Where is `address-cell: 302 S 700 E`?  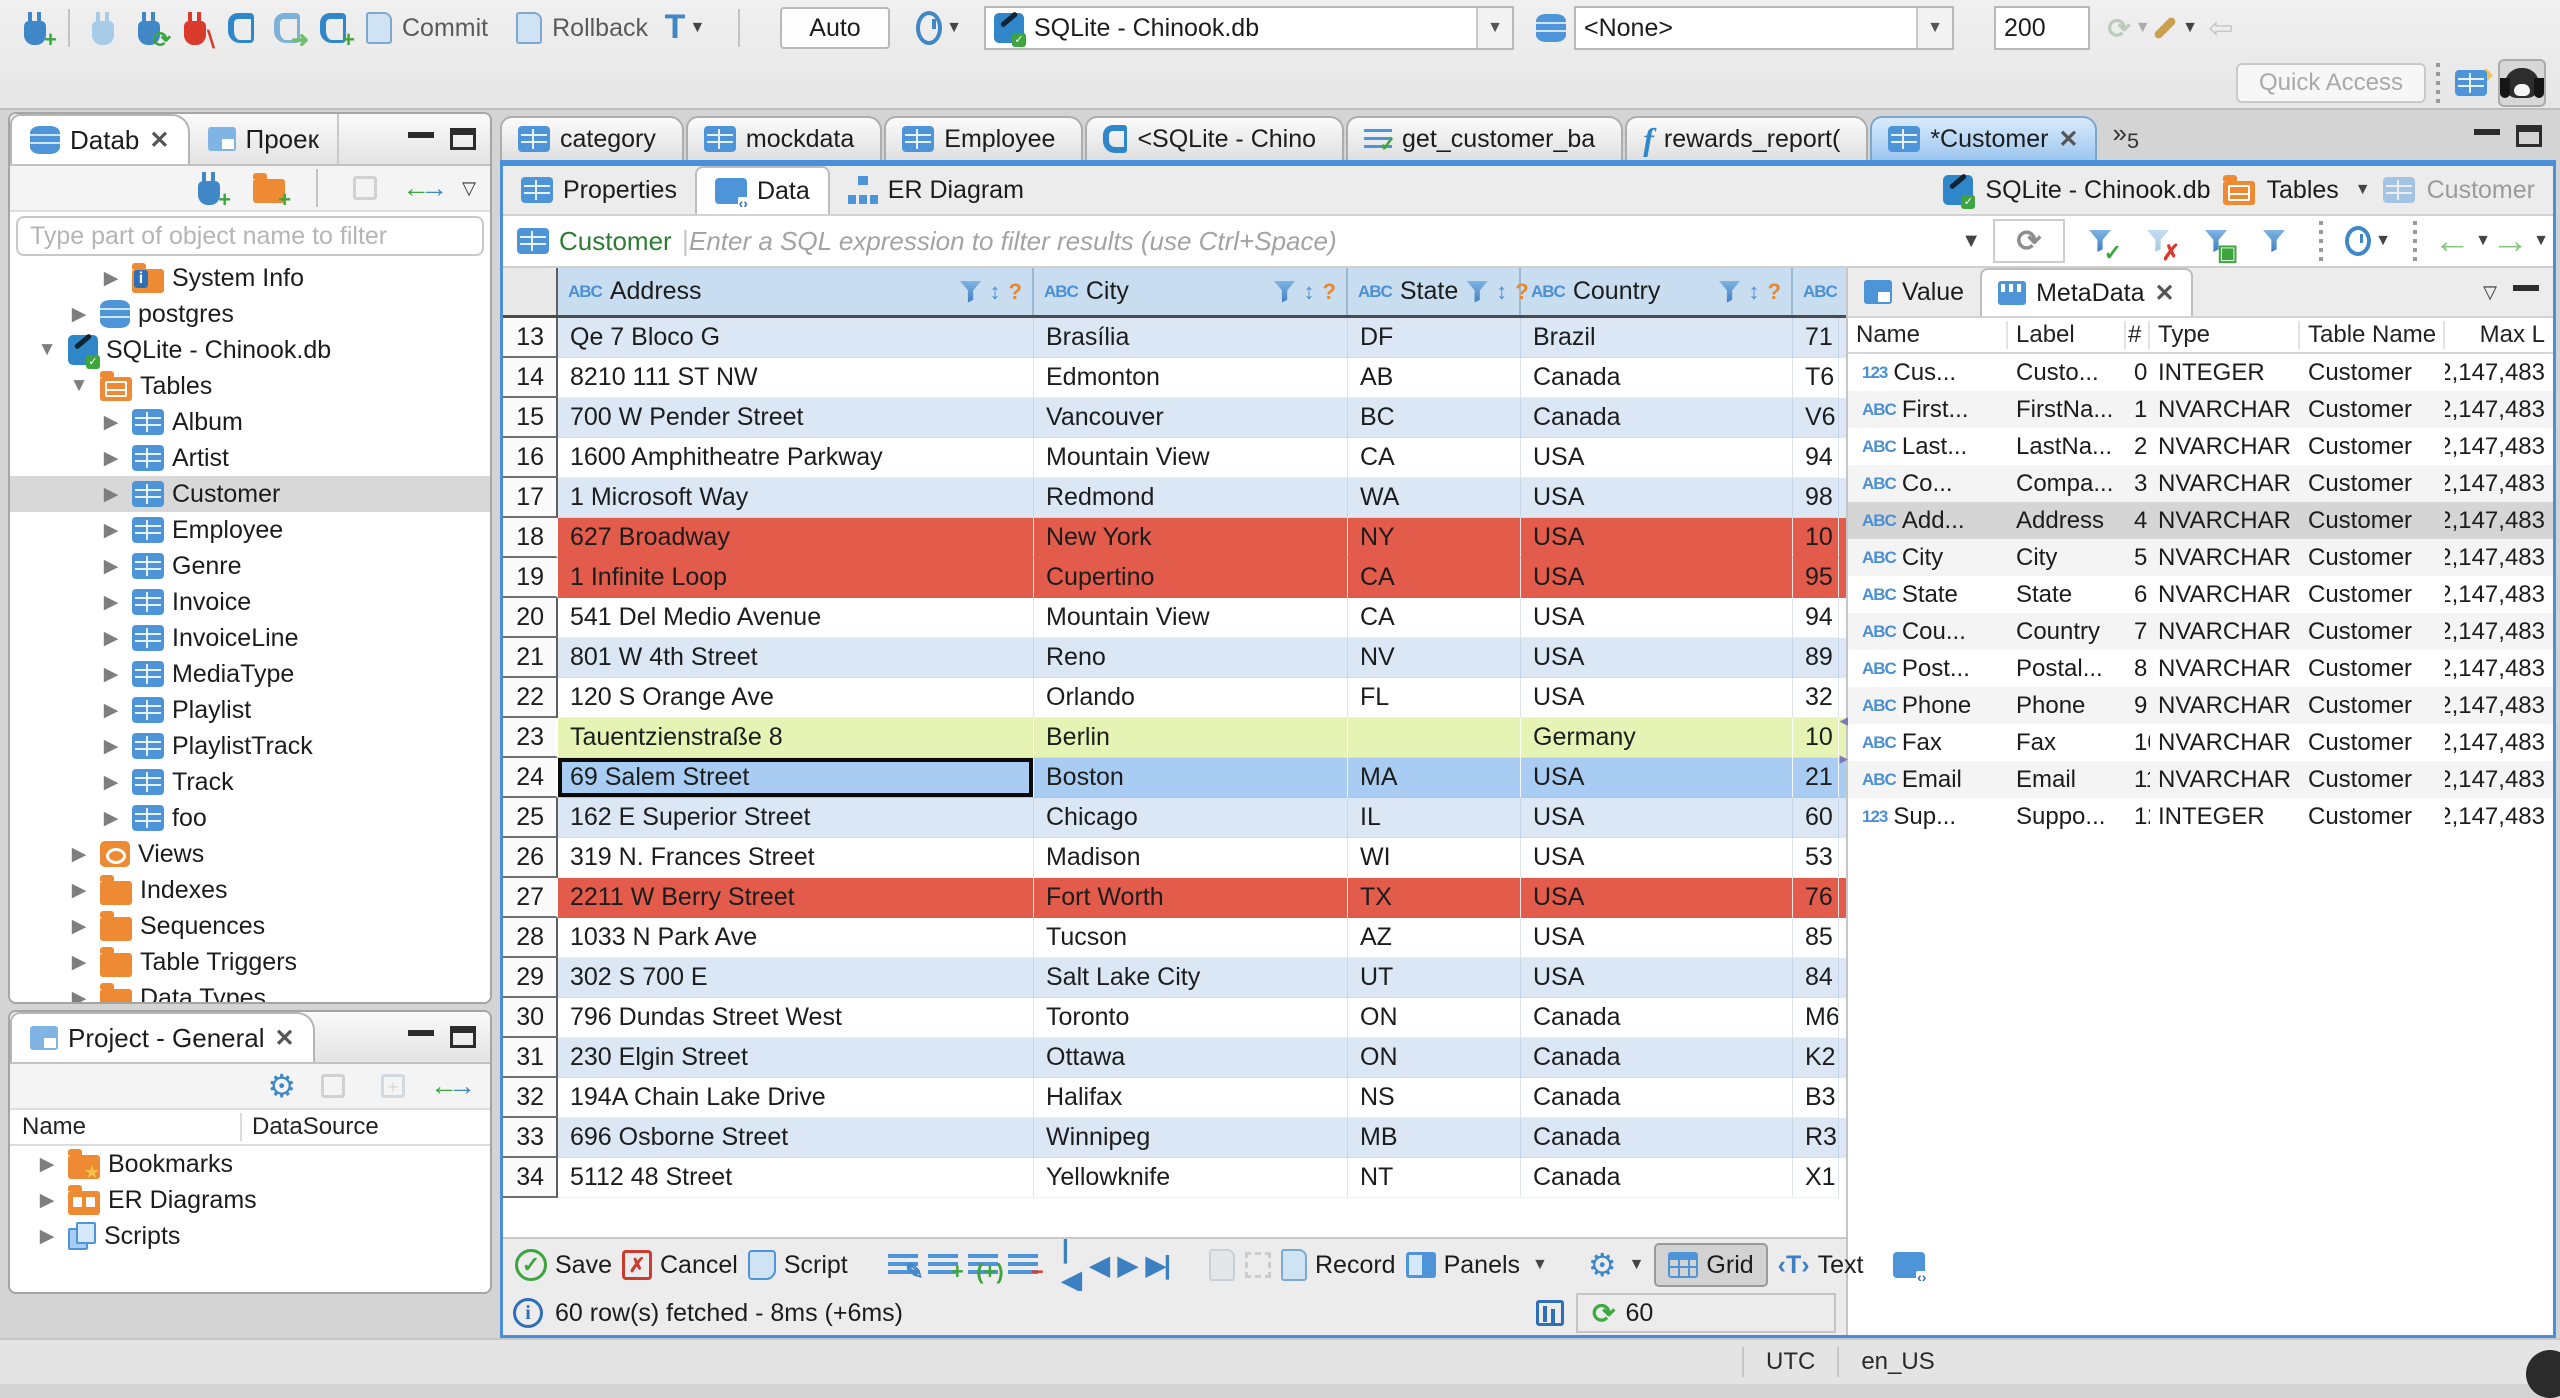
address-cell: 302 S 700 E is located at coordinates (796, 978).